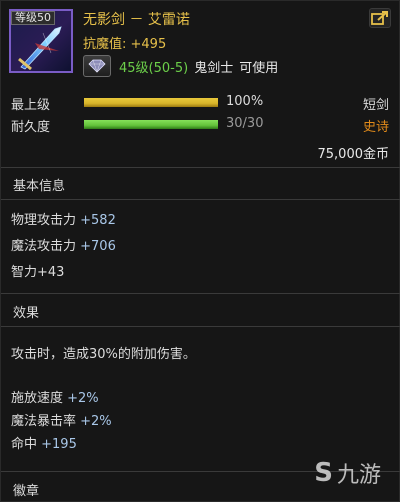 The image size is (400, 502). I want to click on rarity-tag: 史诗, so click(375, 127).